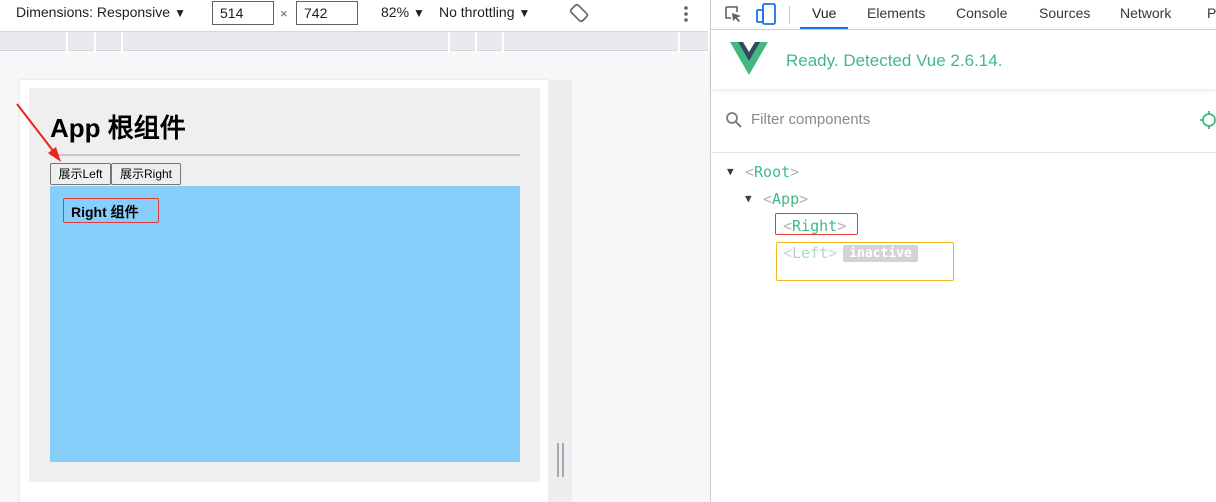 Image resolution: width=1216 pixels, height=502 pixels. I want to click on component-name: Left, so click(810, 253).